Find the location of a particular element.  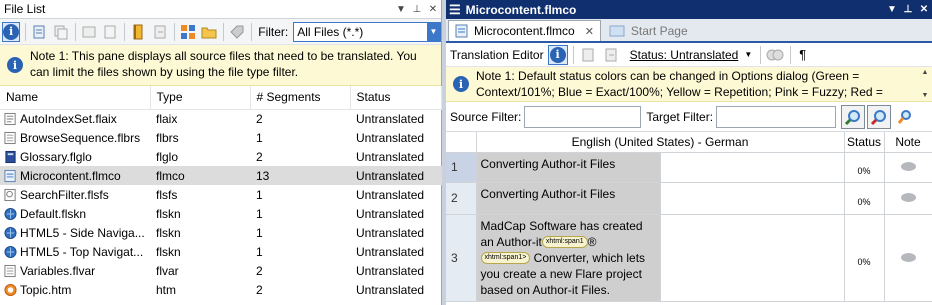

file-row: Topic.htm htm 2 Untranslated is located at coordinates (221, 289).